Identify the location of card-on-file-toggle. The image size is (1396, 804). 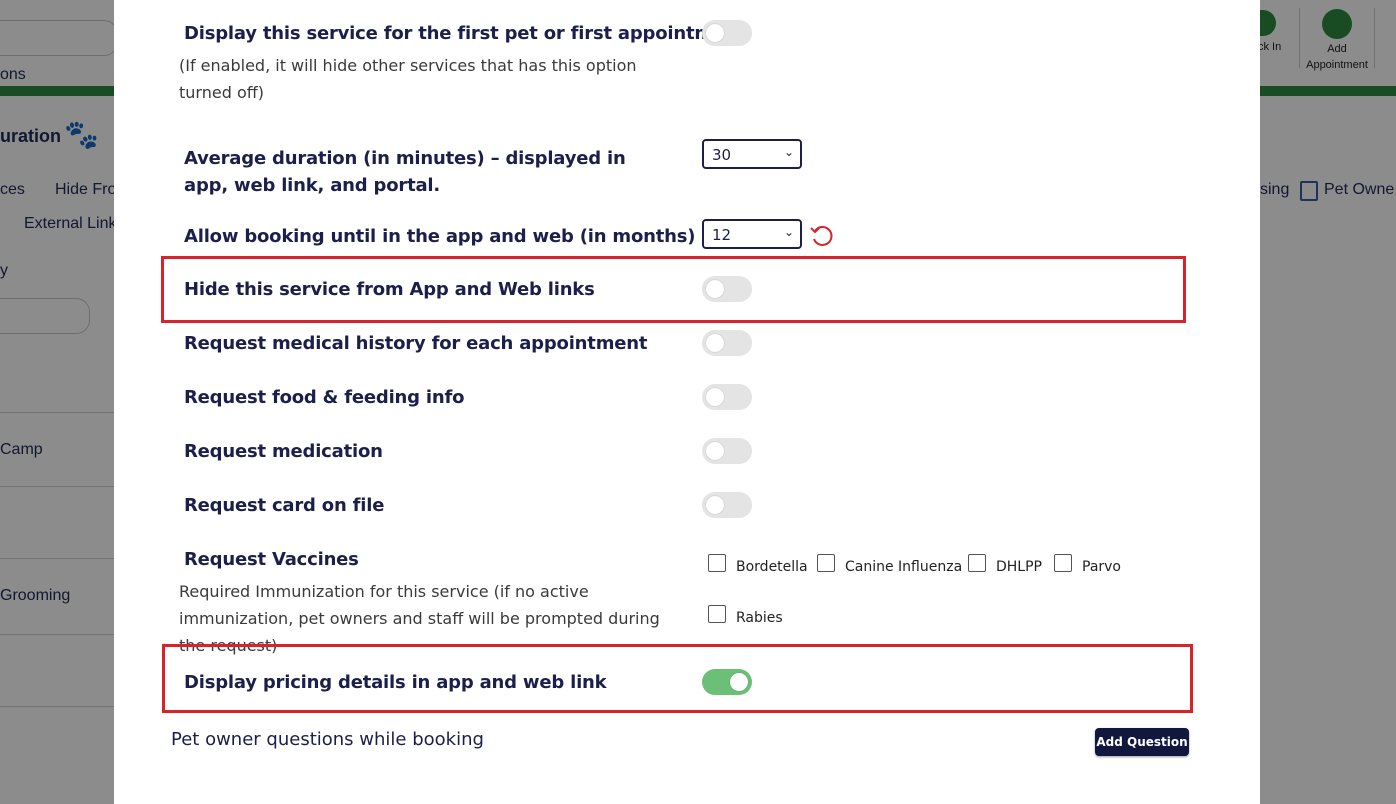
(727, 505).